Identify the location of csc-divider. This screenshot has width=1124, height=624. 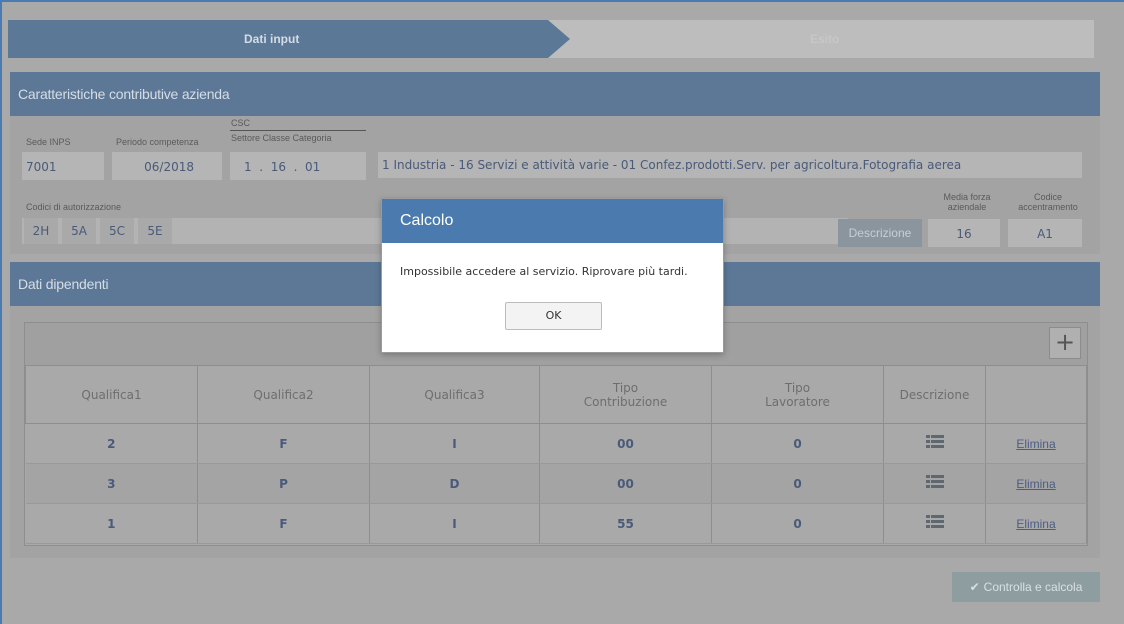
(298, 130).